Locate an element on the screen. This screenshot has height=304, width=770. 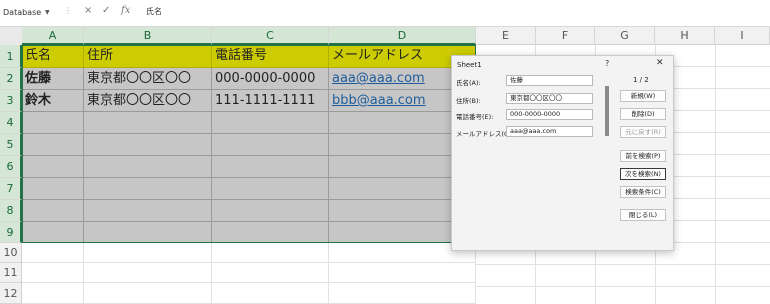
column-header-d: D is located at coordinates (402, 36).